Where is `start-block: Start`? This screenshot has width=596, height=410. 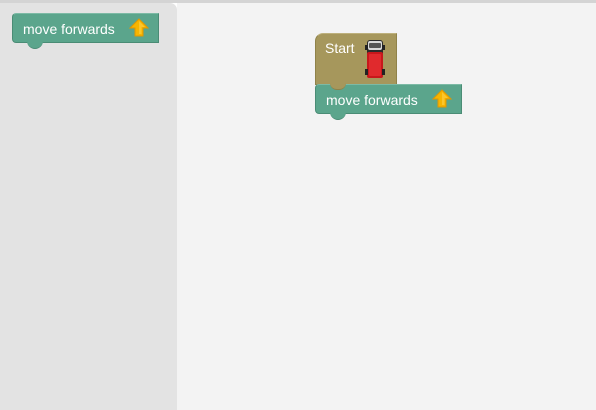 start-block: Start is located at coordinates (356, 61).